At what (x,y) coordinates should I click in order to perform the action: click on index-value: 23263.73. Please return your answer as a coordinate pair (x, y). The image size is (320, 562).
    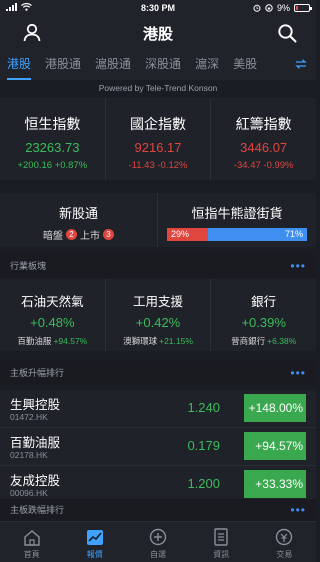
    Looking at the image, I should click on (52, 147).